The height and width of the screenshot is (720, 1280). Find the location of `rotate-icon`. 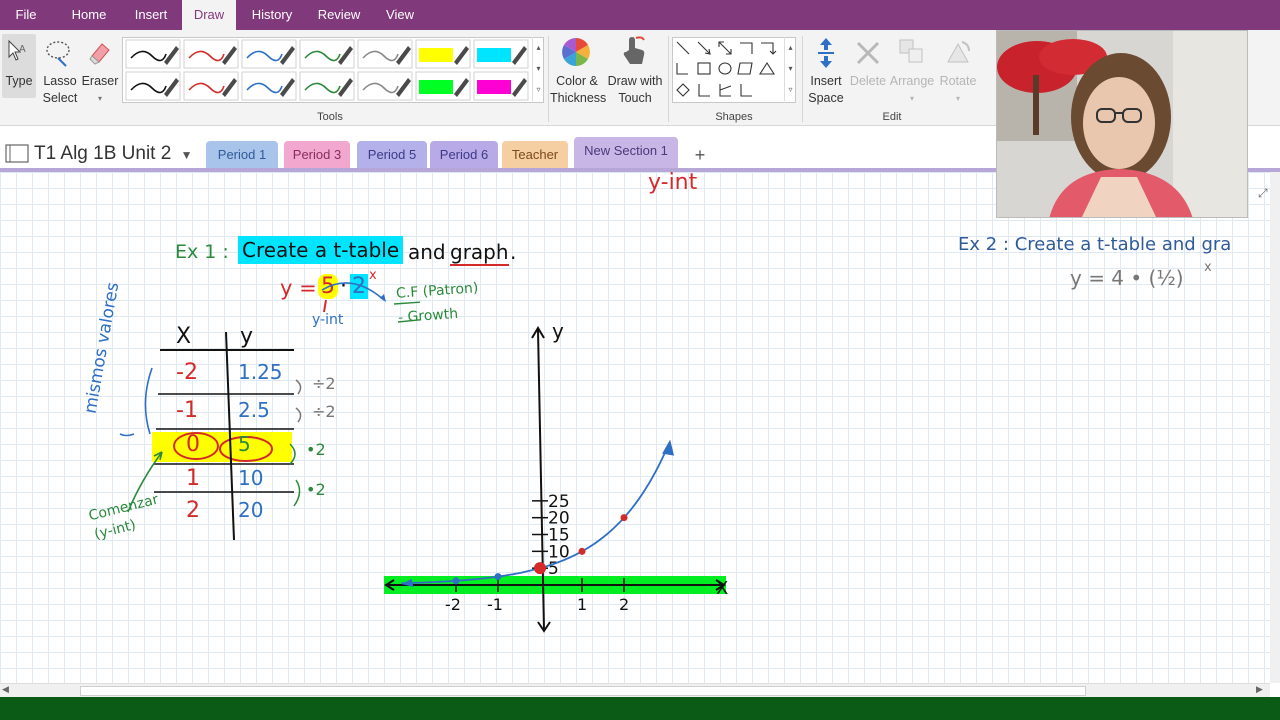

rotate-icon is located at coordinates (958, 52).